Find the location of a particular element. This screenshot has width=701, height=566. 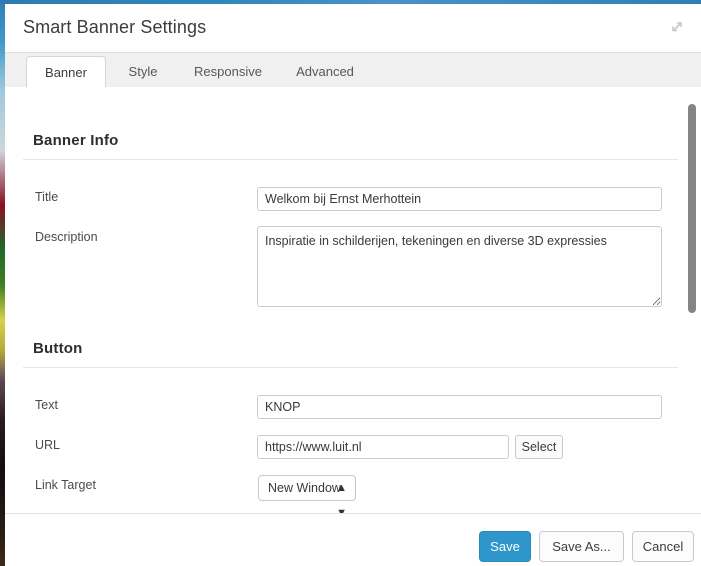

tab-style: Style is located at coordinates (143, 72).